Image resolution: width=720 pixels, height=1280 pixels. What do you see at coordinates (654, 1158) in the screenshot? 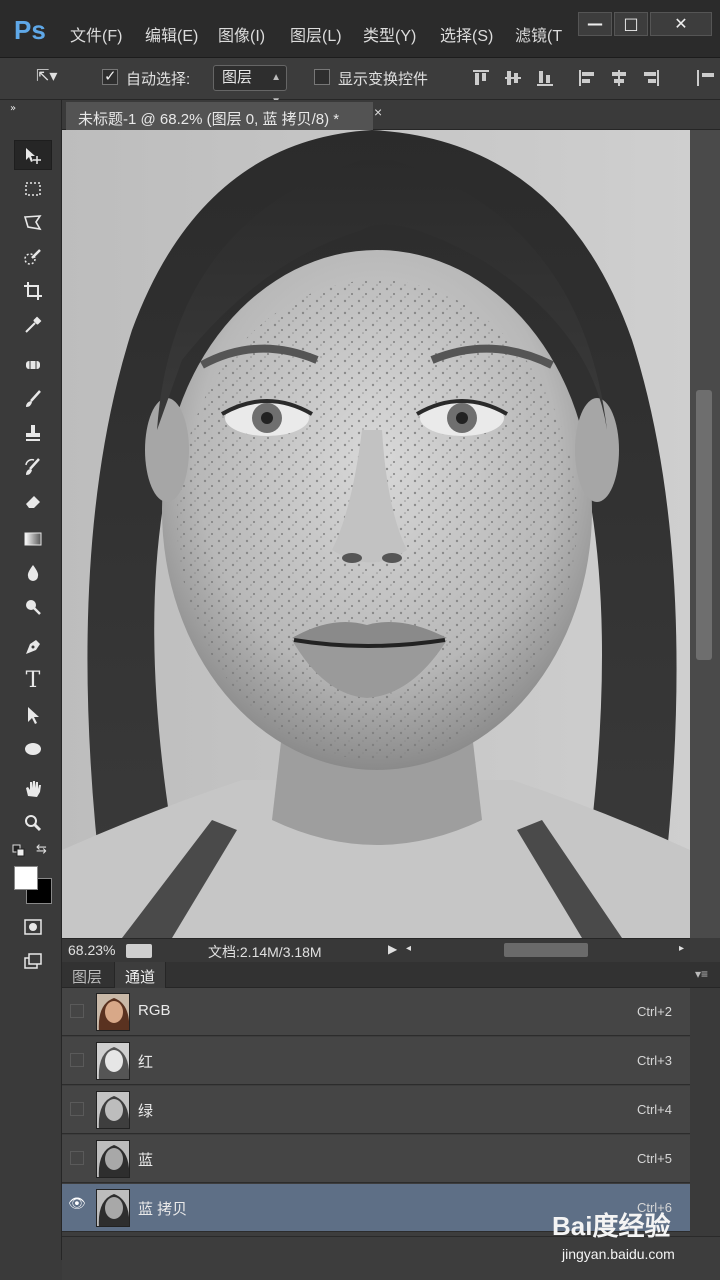
I see `channel-shortcut: Ctrl+5` at bounding box center [654, 1158].